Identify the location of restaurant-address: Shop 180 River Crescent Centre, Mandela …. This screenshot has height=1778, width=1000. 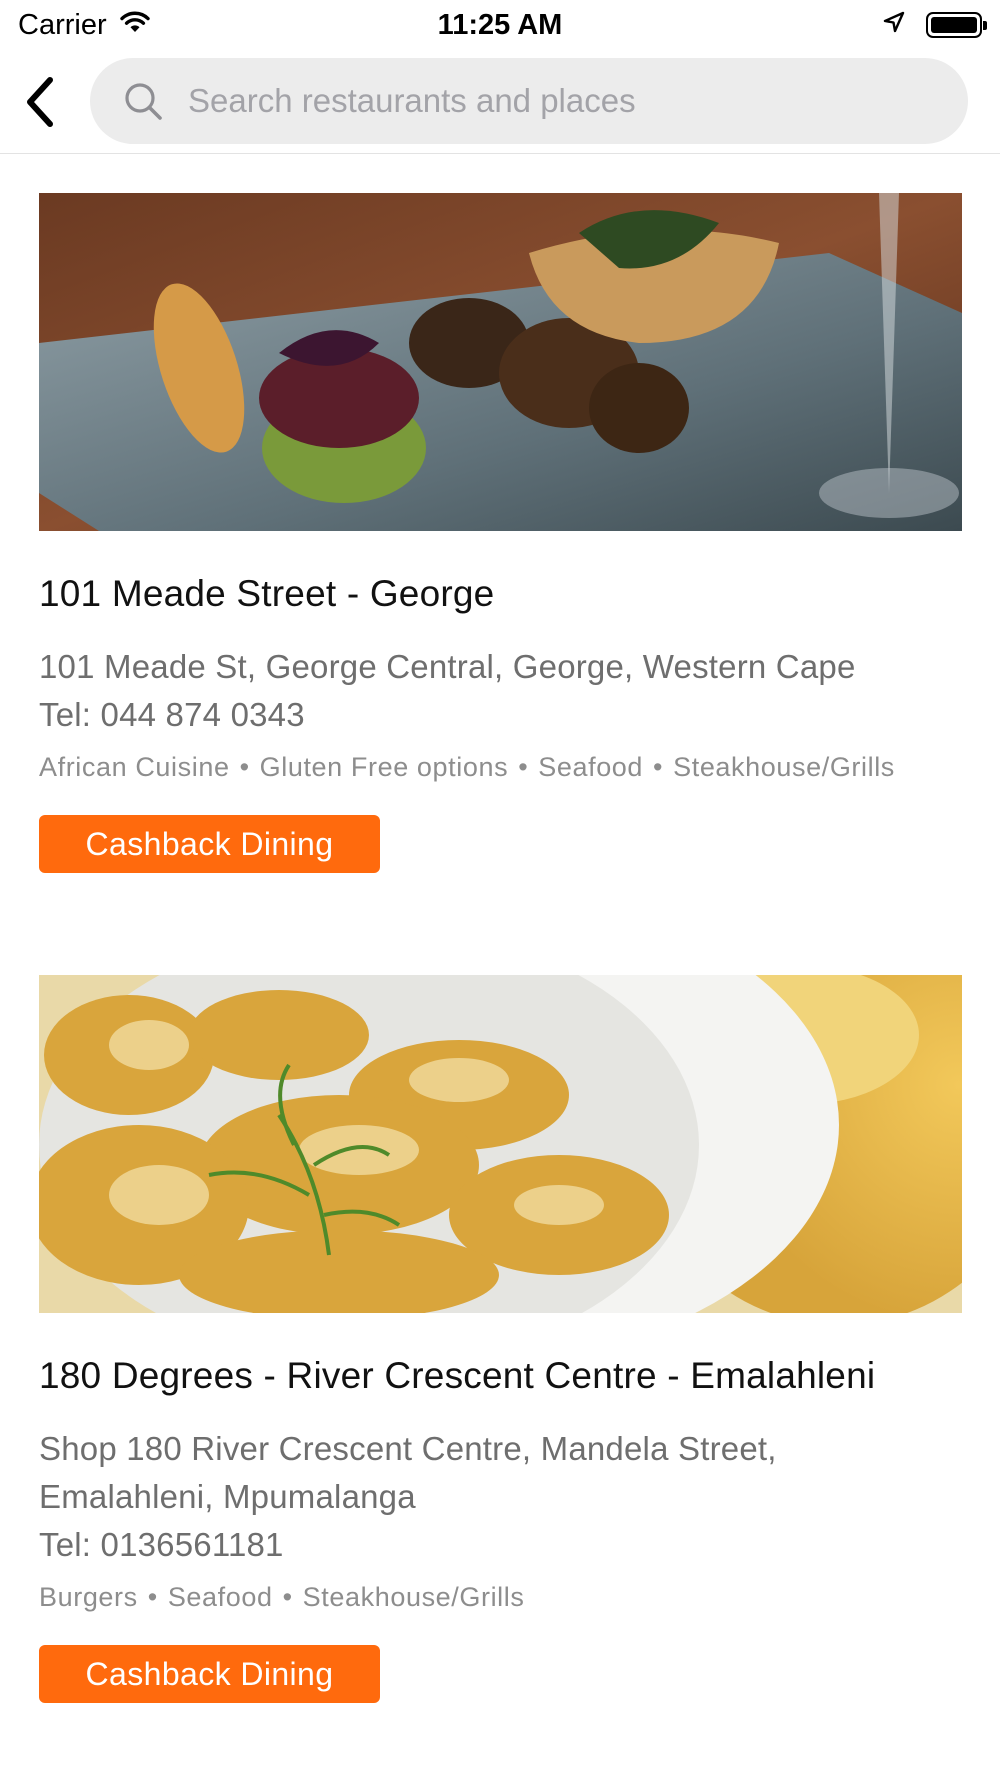
(408, 1472).